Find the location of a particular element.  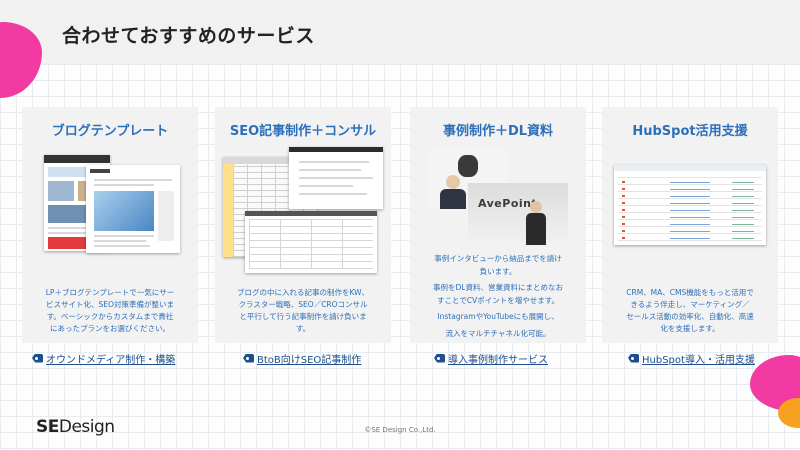

link-hubspot-support: HubSpot導入・活用支援 is located at coordinates (691, 358).